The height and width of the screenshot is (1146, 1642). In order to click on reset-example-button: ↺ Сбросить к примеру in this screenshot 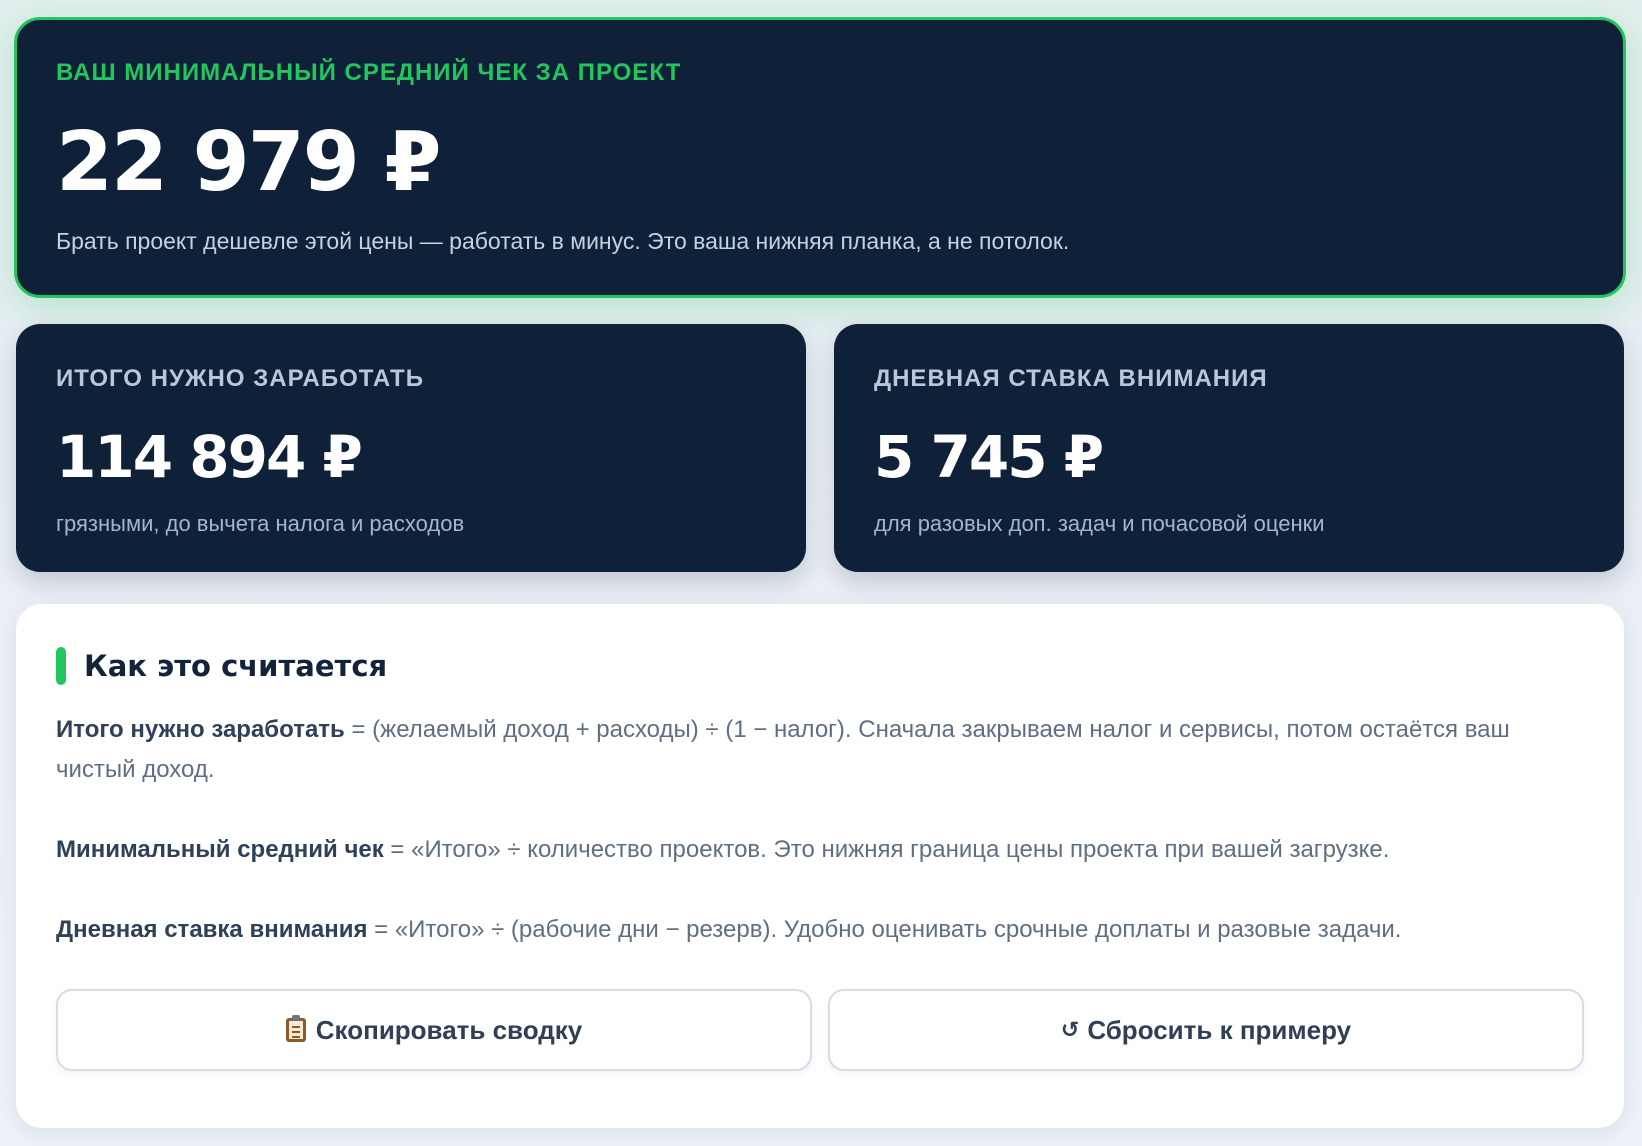, I will do `click(1206, 1030)`.